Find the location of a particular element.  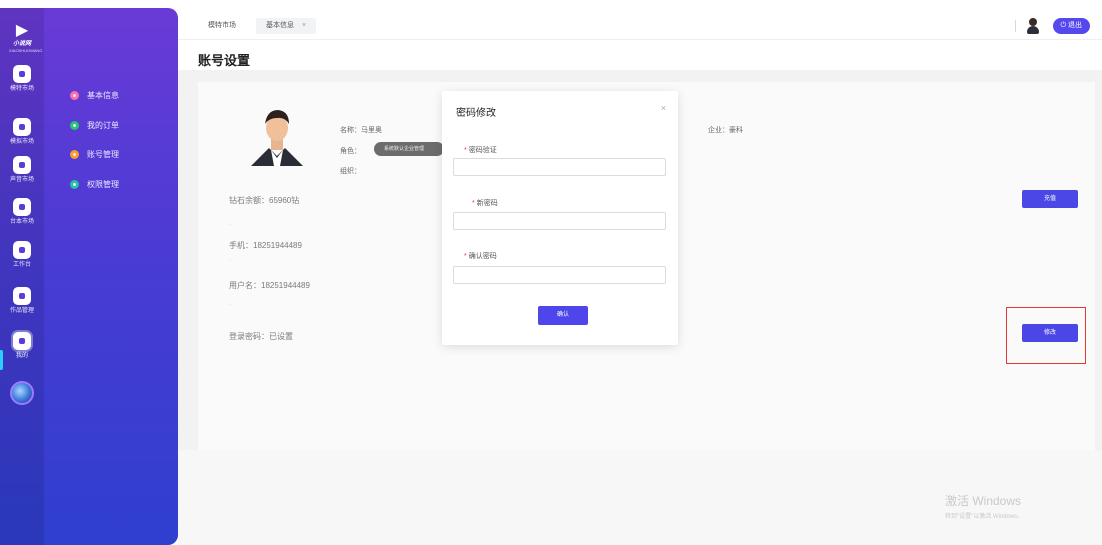

rail-item-workbench: 工作台 is located at coordinates (22, 255).